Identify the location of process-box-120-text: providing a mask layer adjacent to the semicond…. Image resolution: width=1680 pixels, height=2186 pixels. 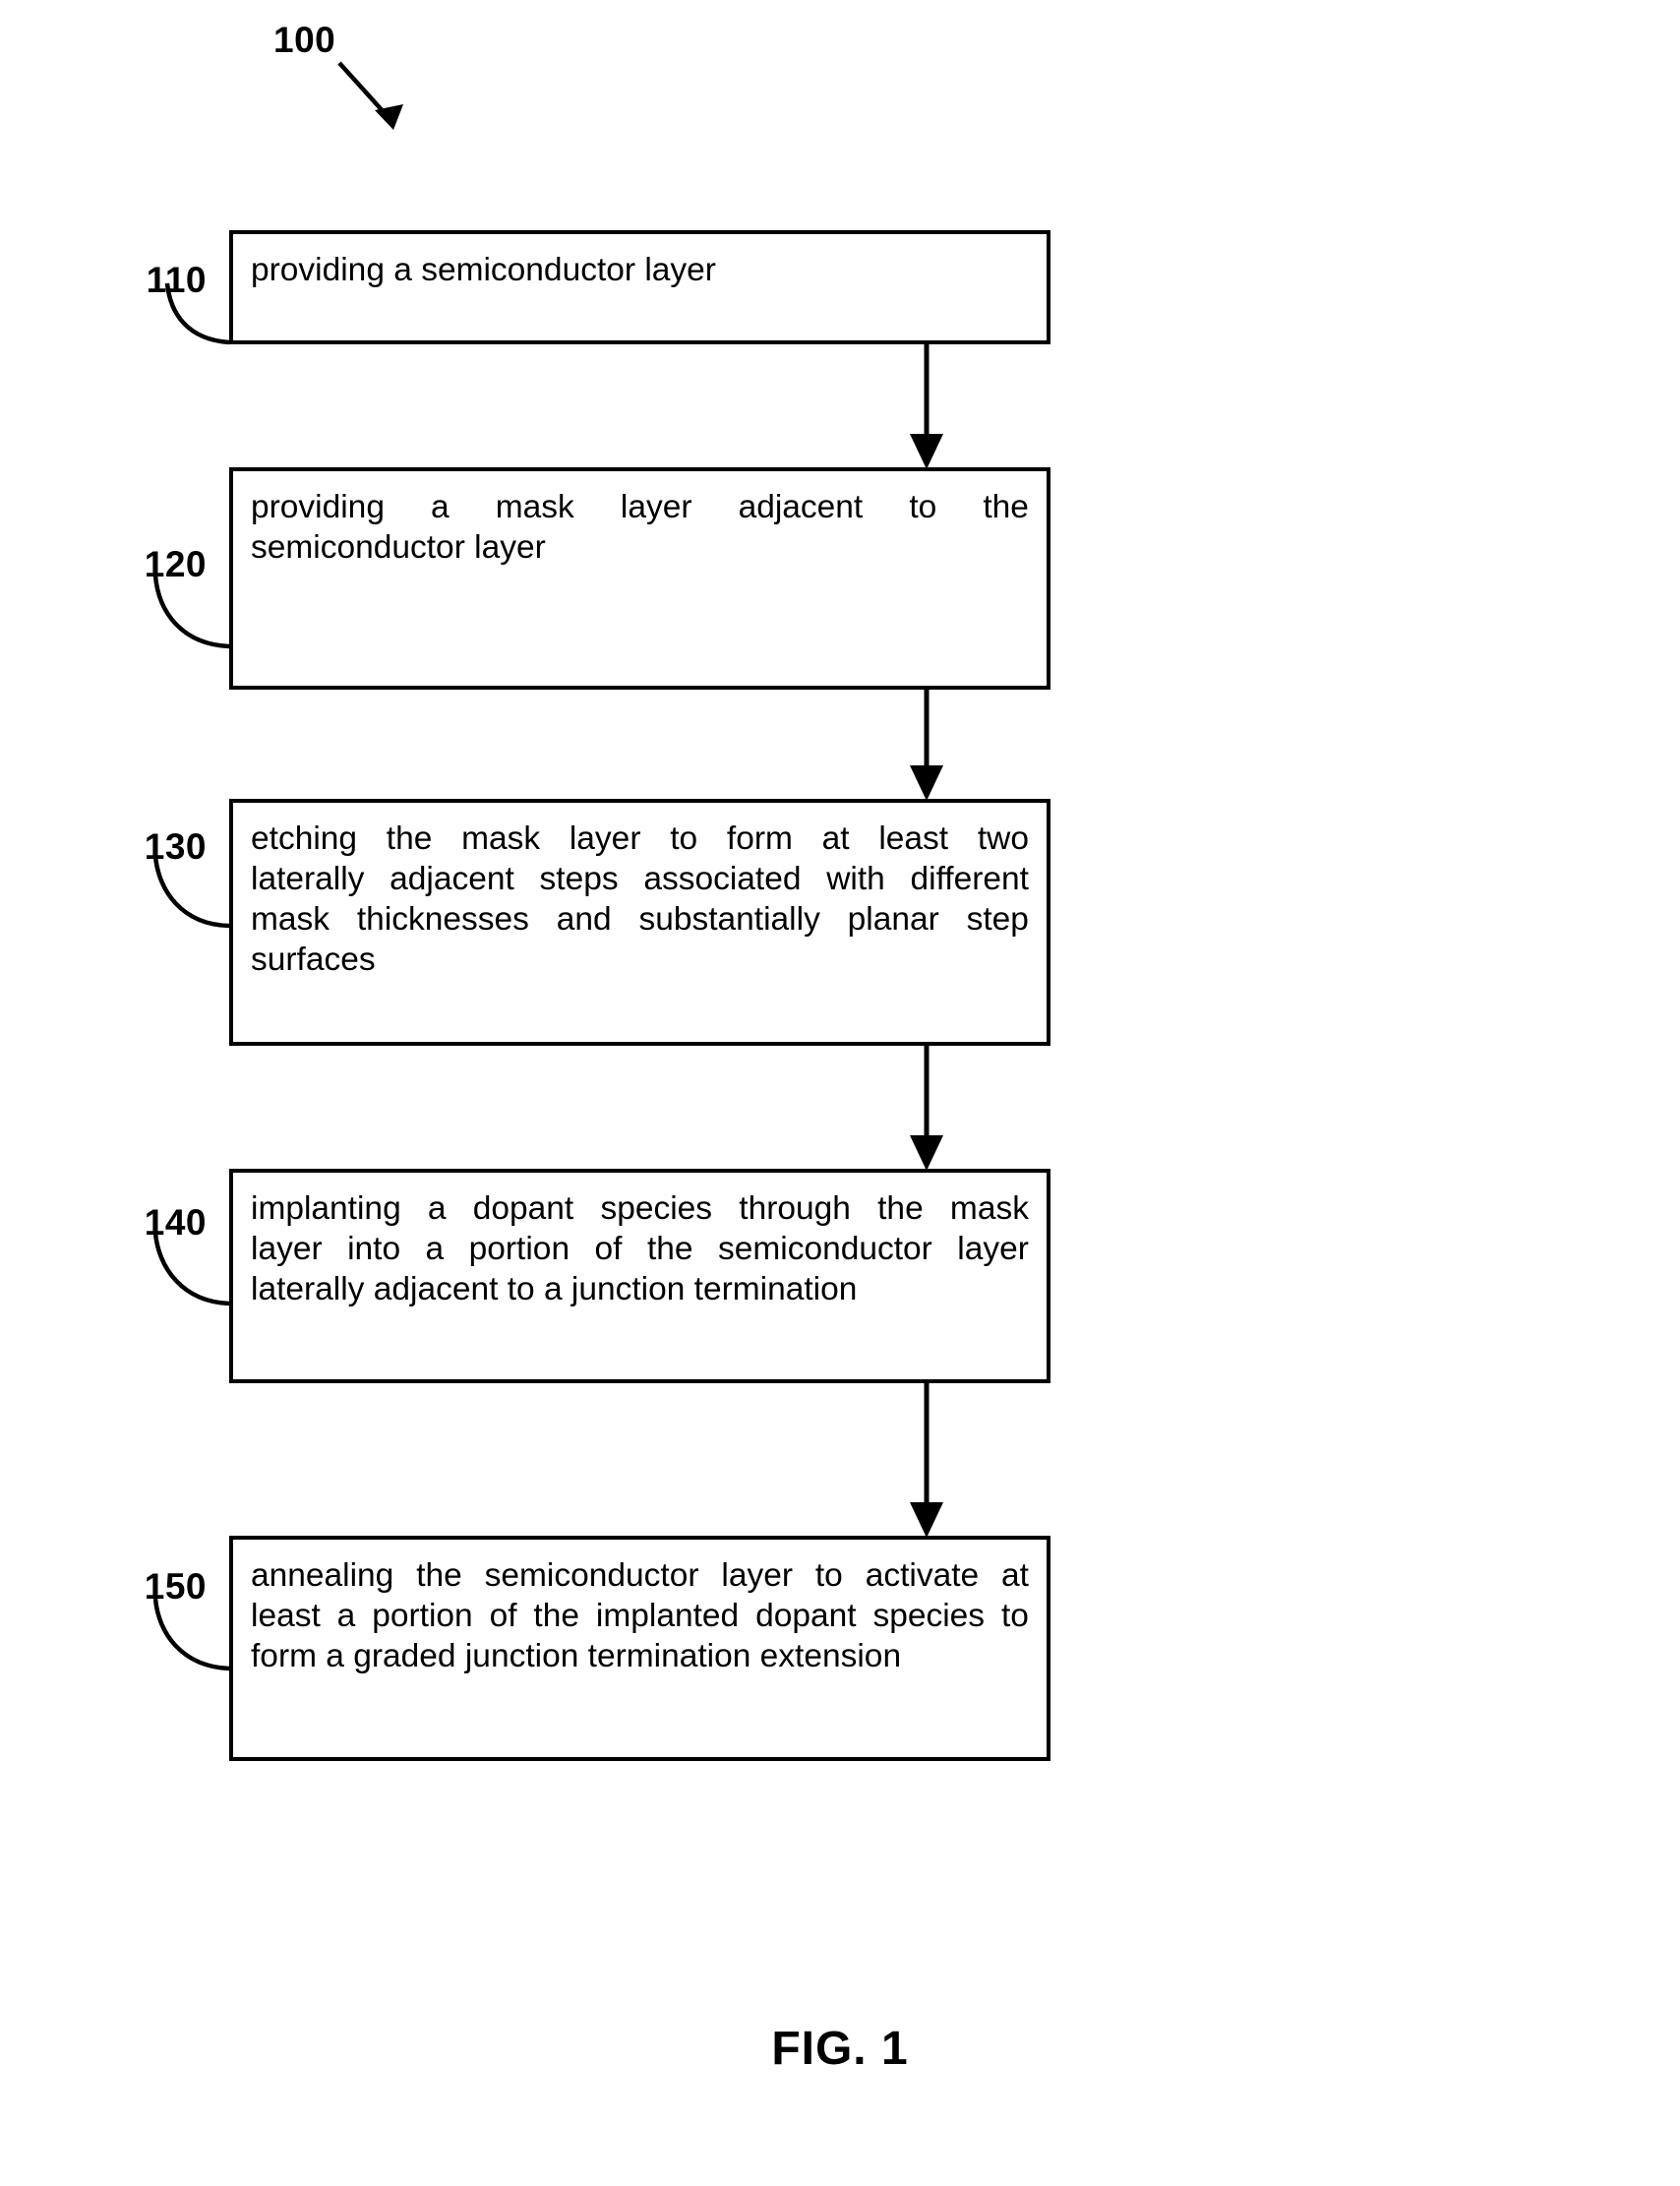
(640, 526).